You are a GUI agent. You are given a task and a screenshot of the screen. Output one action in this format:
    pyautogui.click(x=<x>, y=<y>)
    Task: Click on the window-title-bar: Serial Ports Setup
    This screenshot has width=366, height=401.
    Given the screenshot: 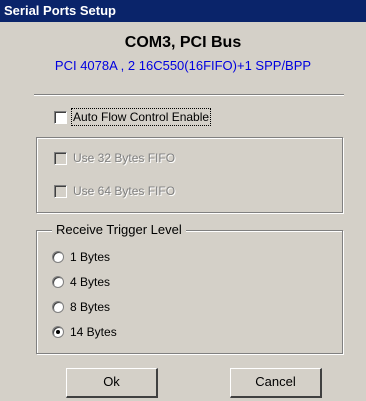 What is the action you would take?
    pyautogui.click(x=183, y=11)
    